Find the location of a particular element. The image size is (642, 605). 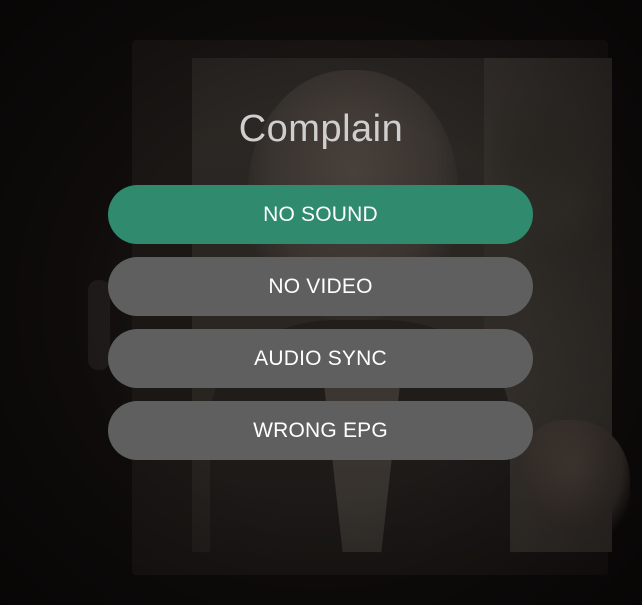

person-hand is located at coordinates (575, 480).